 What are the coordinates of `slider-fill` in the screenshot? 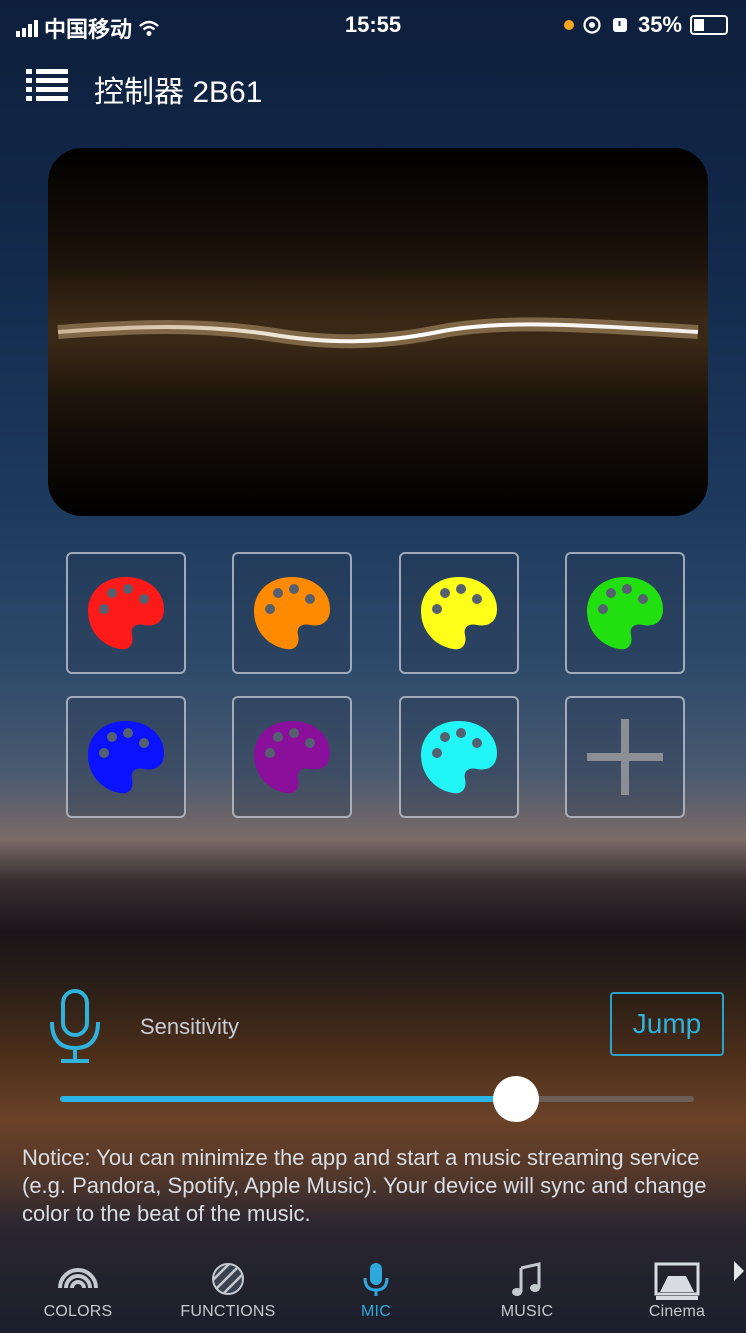 It's located at (288, 1099).